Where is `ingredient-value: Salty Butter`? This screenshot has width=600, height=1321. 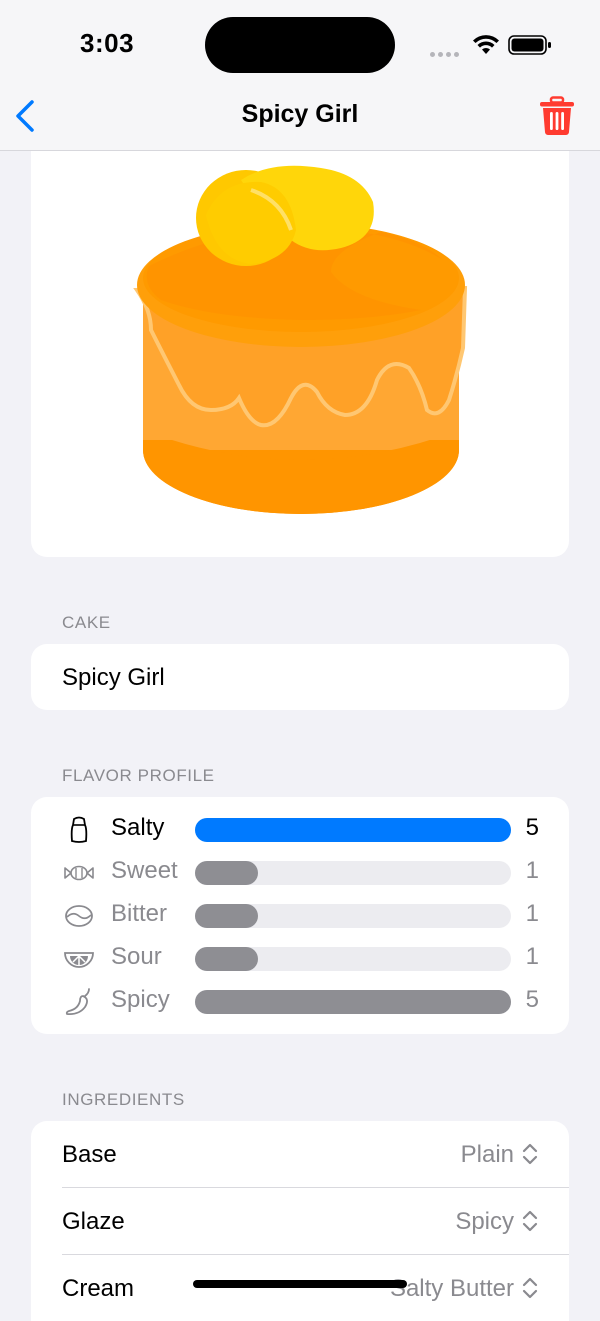 ingredient-value: Salty Butter is located at coordinates (451, 1288).